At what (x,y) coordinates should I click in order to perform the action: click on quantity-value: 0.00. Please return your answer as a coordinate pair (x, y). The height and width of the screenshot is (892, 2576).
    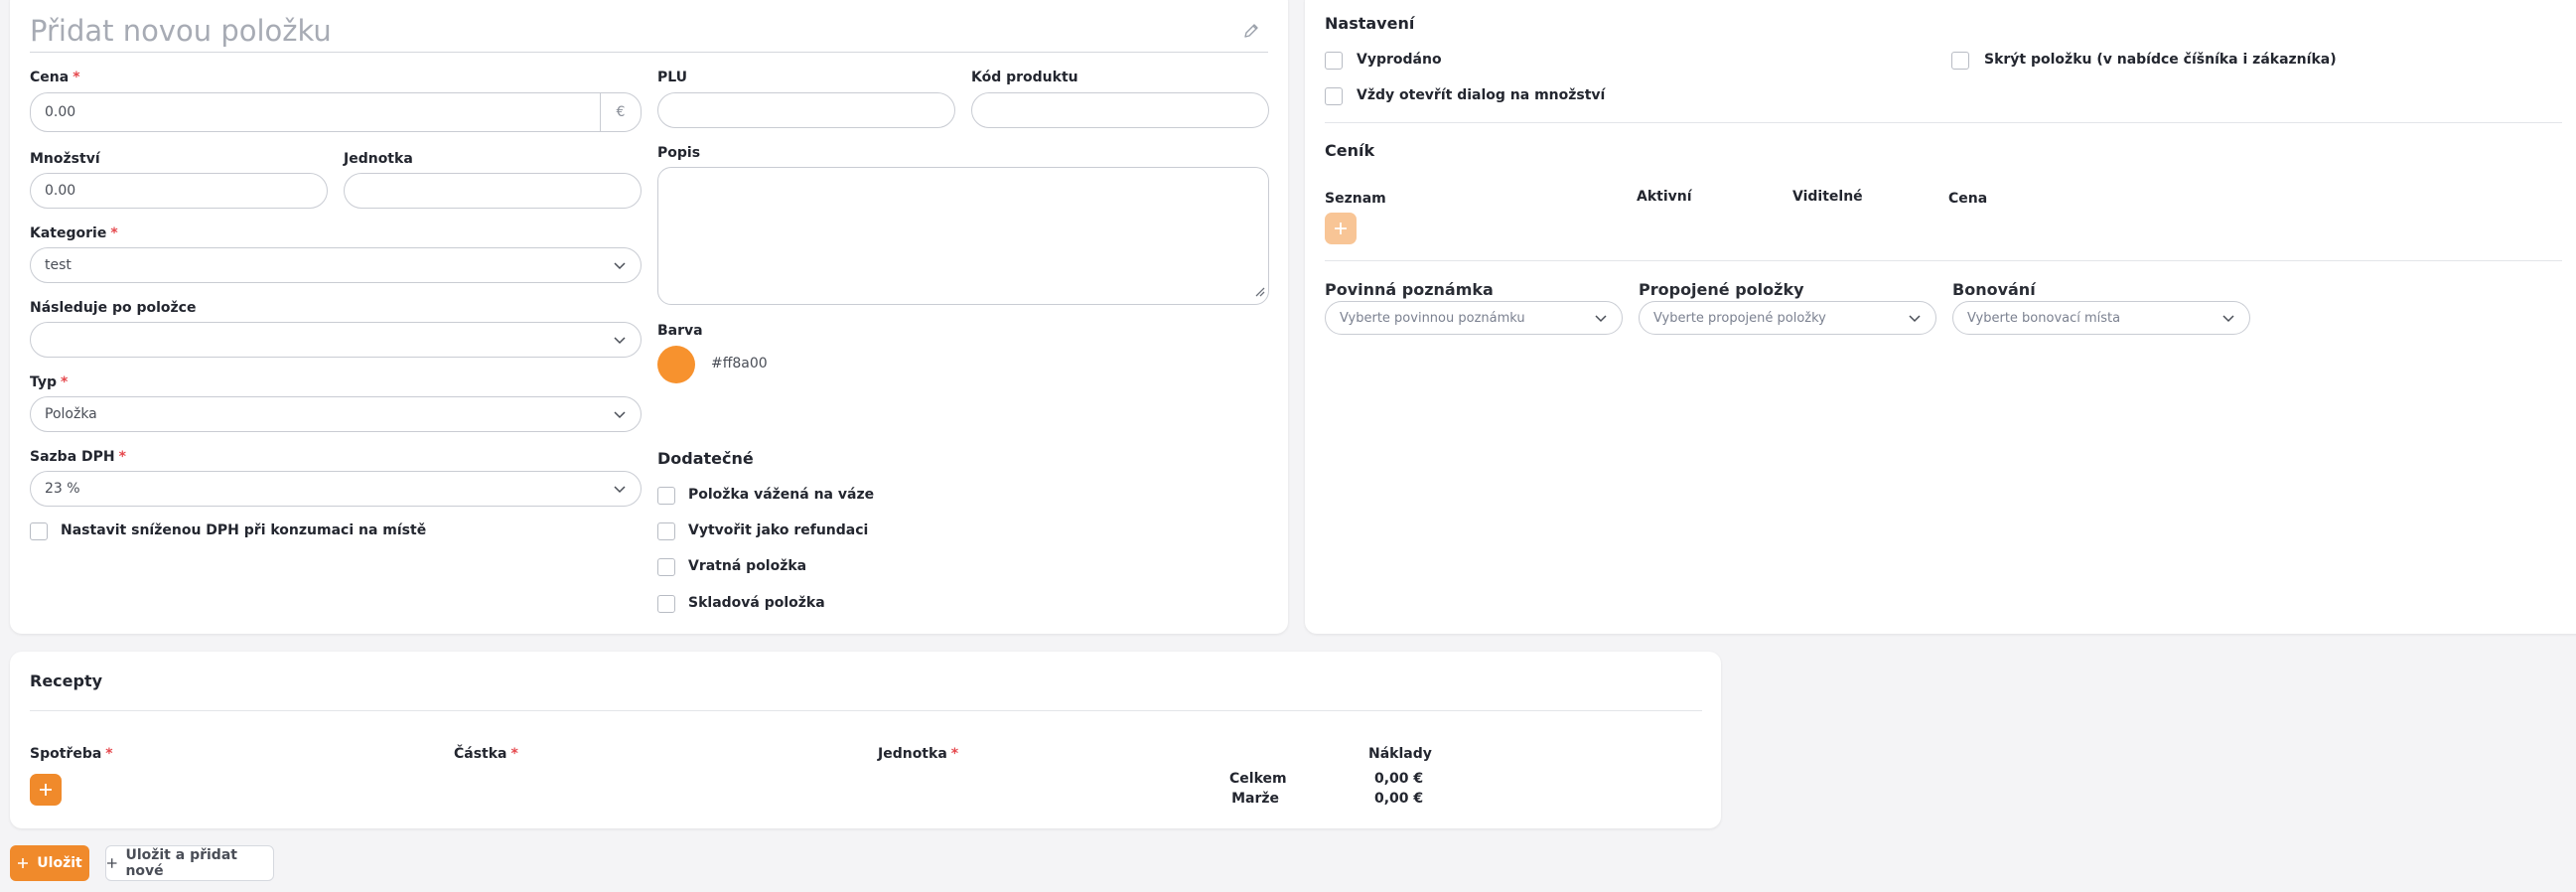
    Looking at the image, I should click on (60, 191).